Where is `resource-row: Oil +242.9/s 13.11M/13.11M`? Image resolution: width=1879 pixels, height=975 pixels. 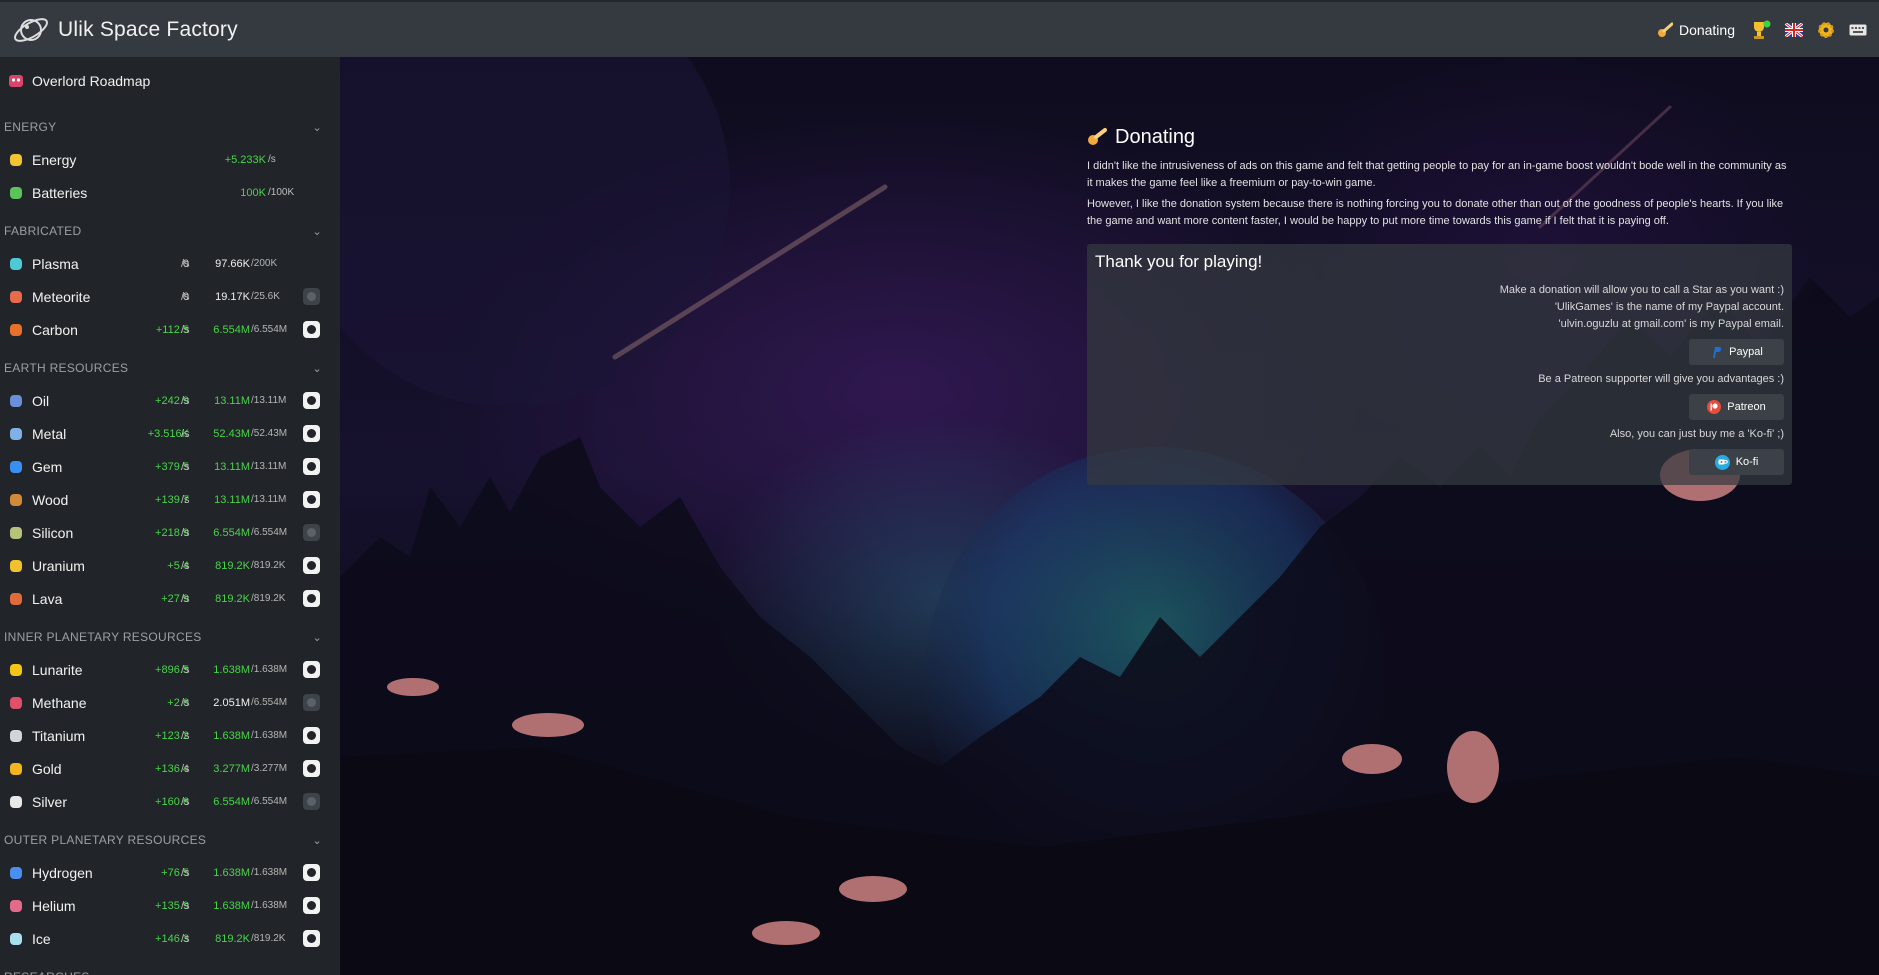
resource-row: Oil +242.9/s 13.11M/13.11M is located at coordinates (170, 400).